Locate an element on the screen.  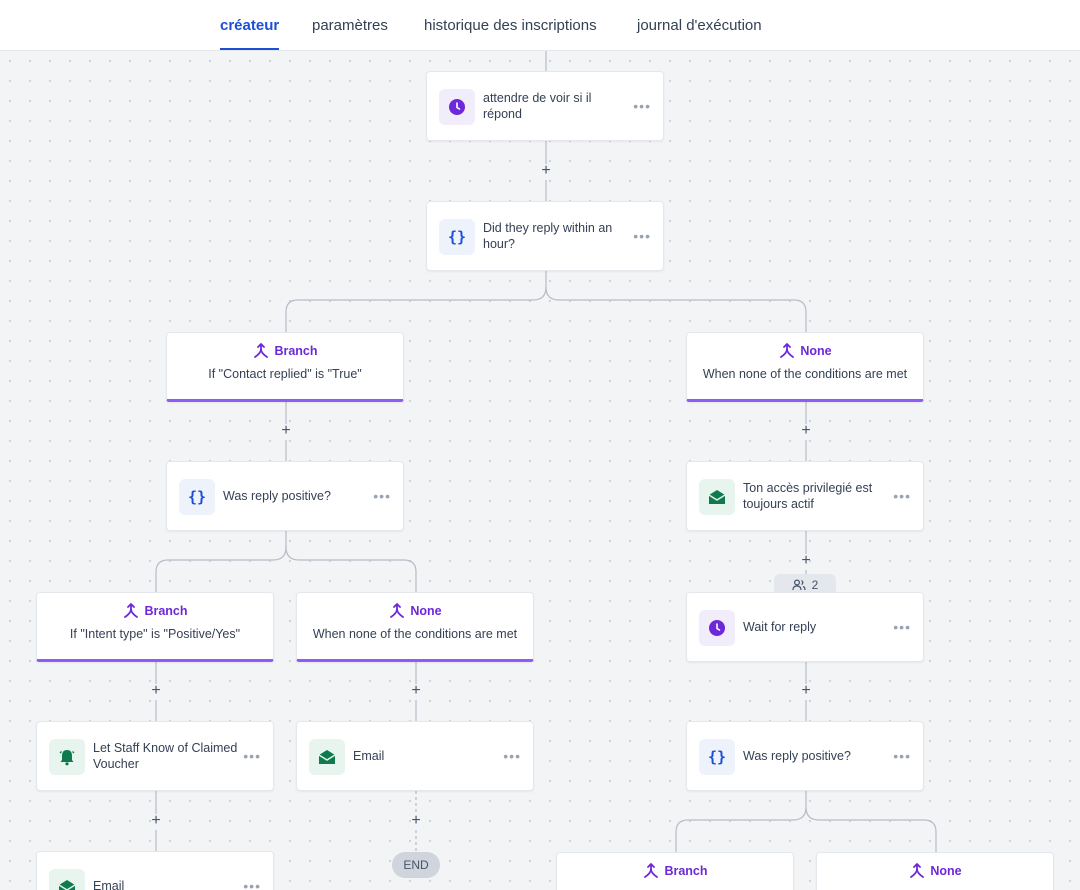
none-node-mid: None When none of the conditions are met is located at coordinates (415, 627).